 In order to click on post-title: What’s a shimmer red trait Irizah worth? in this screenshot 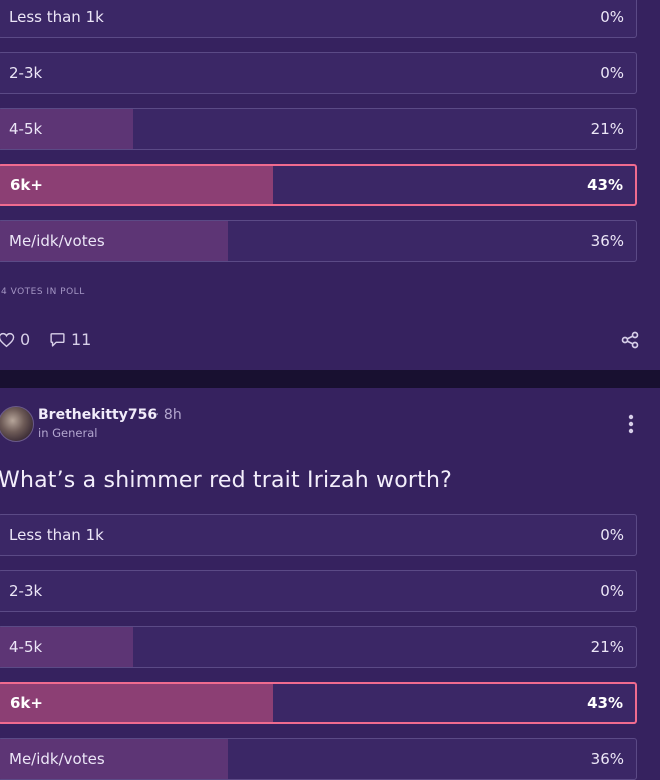, I will do `click(226, 480)`.